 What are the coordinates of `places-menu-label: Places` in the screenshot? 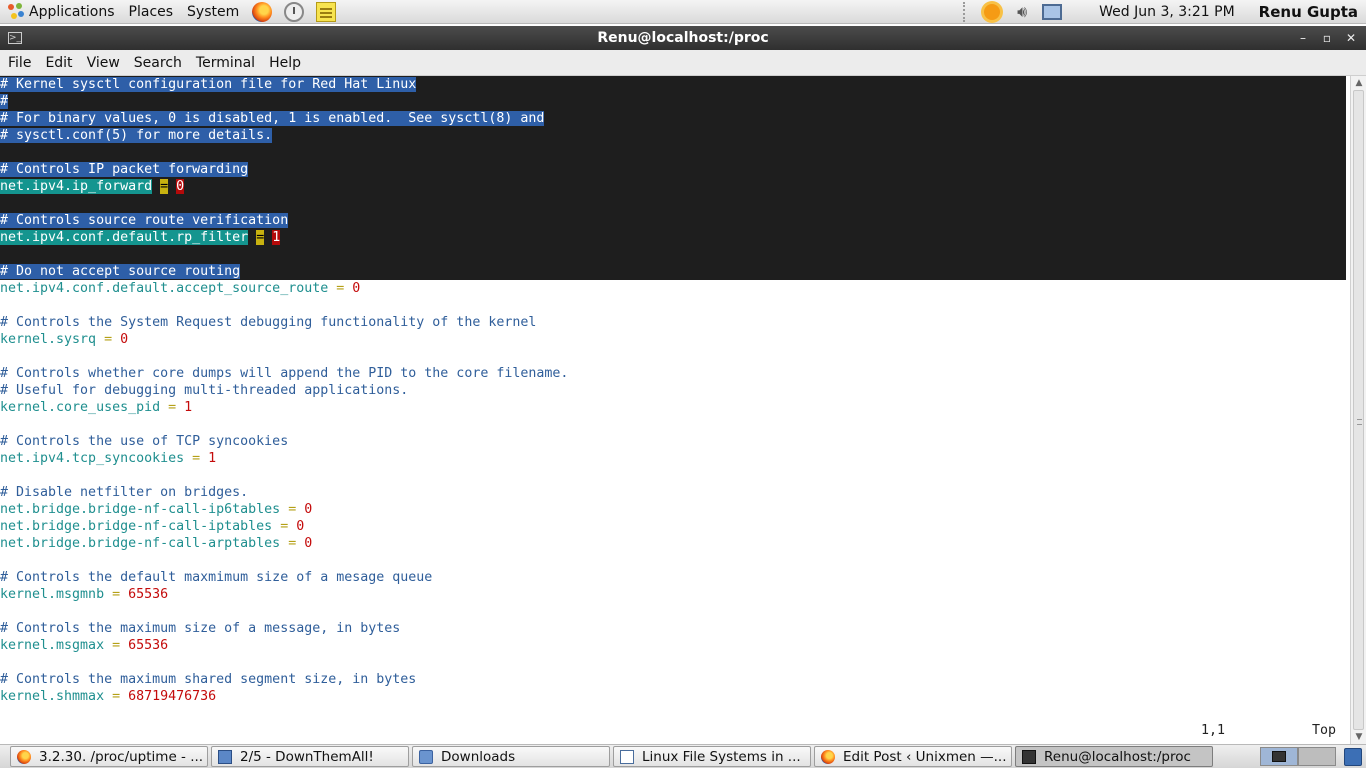 It's located at (151, 11).